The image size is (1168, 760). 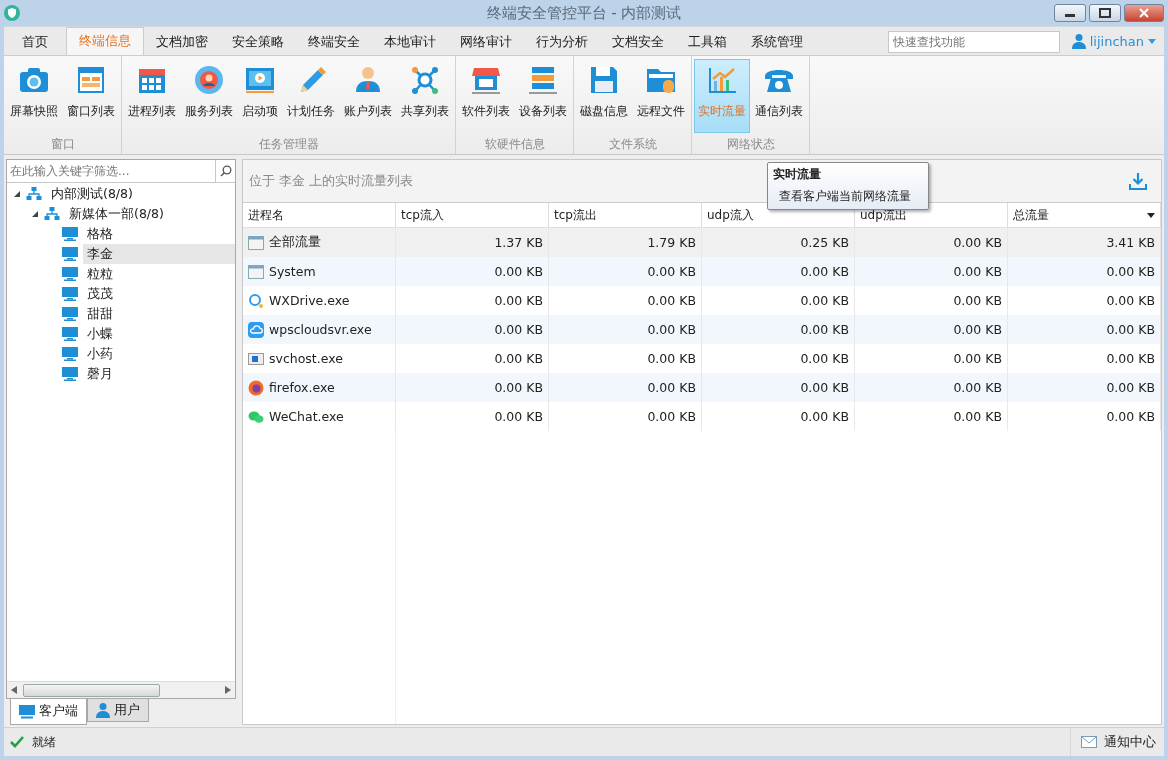 I want to click on ribbon-button: 窗口列表, so click(x=91, y=96).